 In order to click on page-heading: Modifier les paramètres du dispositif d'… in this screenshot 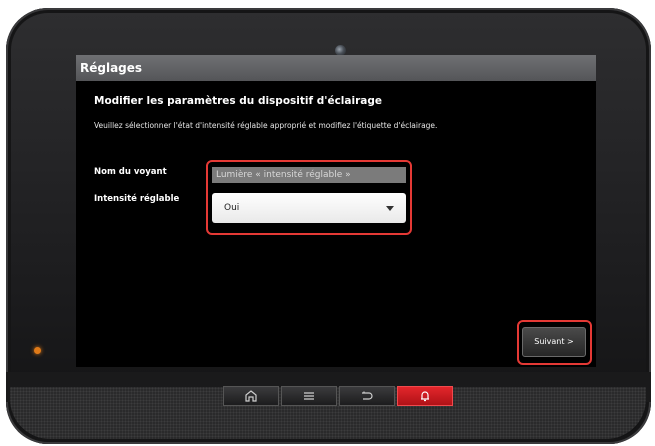, I will do `click(238, 101)`.